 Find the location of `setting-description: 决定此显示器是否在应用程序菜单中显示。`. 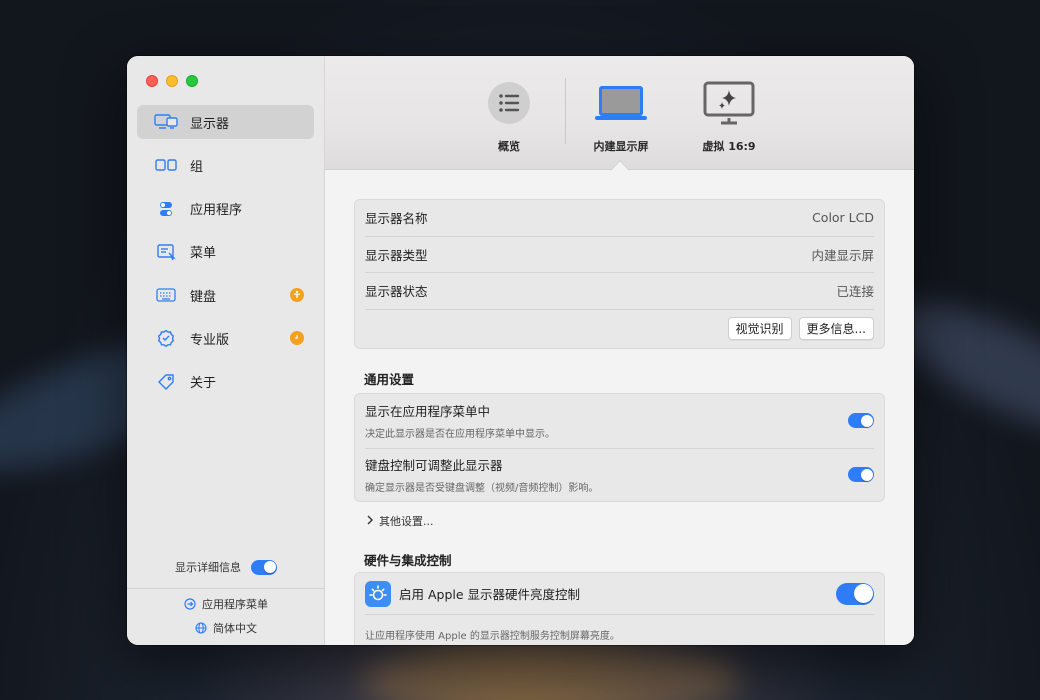

setting-description: 决定此显示器是否在应用程序菜单中显示。 is located at coordinates (460, 435).